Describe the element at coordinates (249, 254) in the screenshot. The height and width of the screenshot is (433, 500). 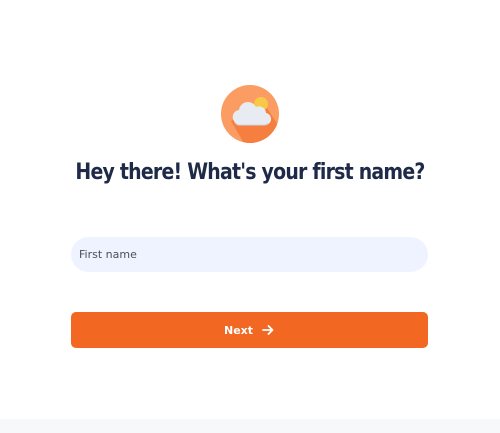
I see `first-name-input` at that location.